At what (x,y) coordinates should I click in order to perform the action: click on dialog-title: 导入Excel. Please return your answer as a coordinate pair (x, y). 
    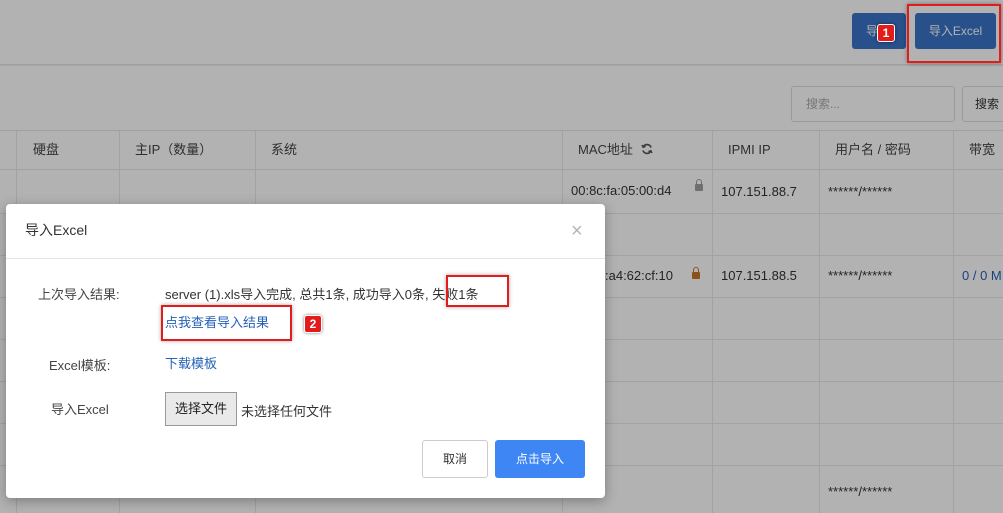
    Looking at the image, I should click on (56, 230).